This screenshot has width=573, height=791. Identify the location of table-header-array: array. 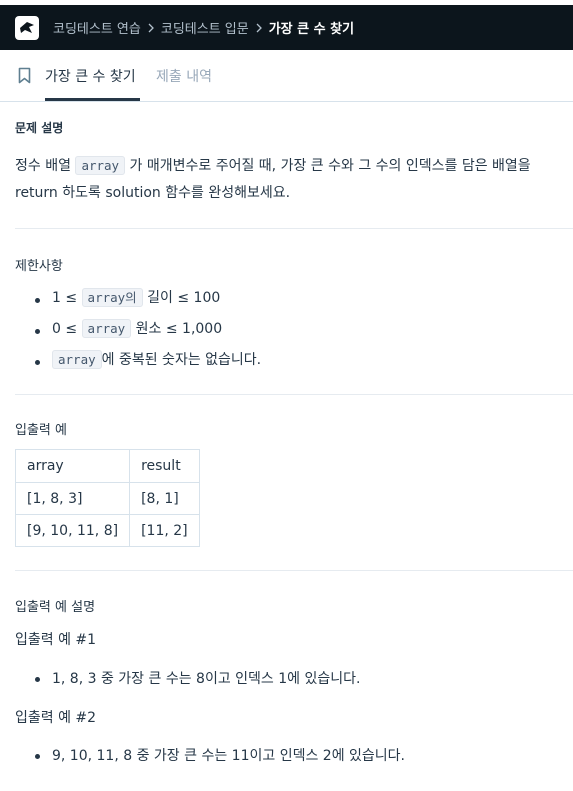
(72, 466).